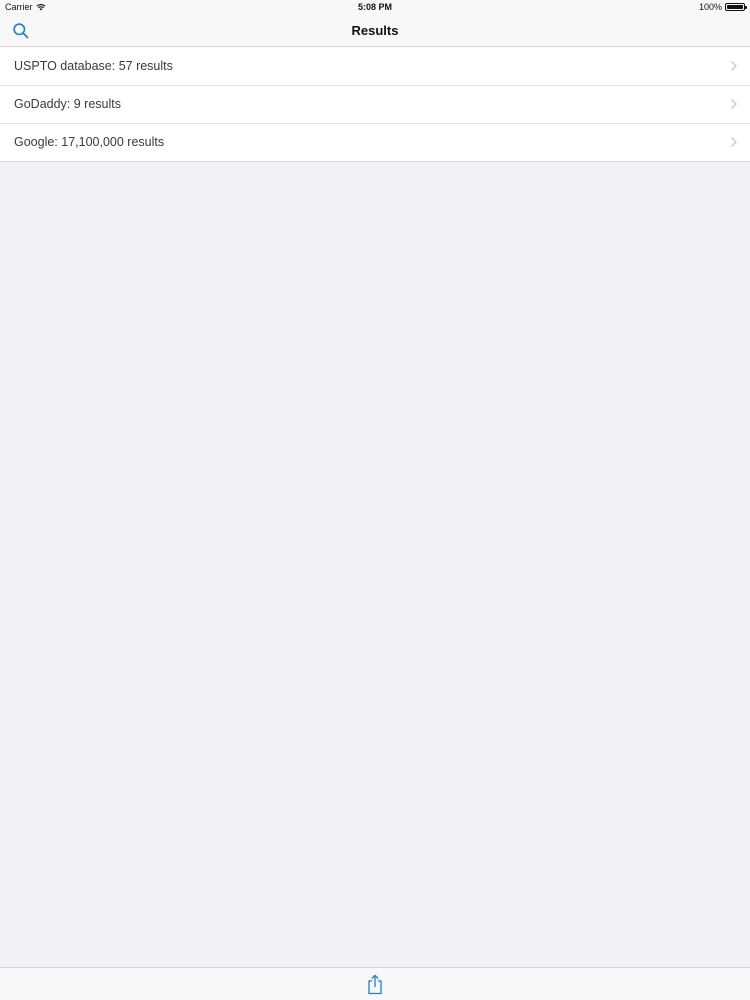 The width and height of the screenshot is (750, 1000). What do you see at coordinates (375, 142) in the screenshot?
I see `result-row-google: Google: 17,100,000 results` at bounding box center [375, 142].